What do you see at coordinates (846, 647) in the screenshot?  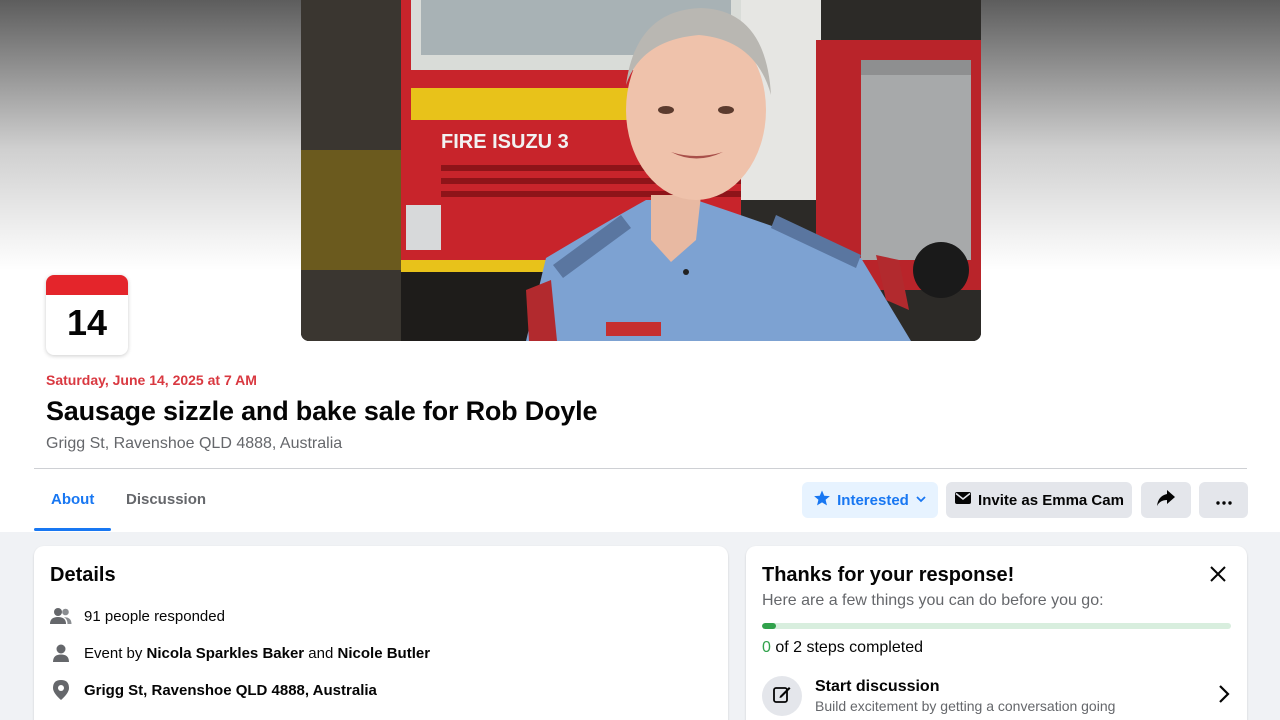 I see `steps-text: of 2 steps completed` at bounding box center [846, 647].